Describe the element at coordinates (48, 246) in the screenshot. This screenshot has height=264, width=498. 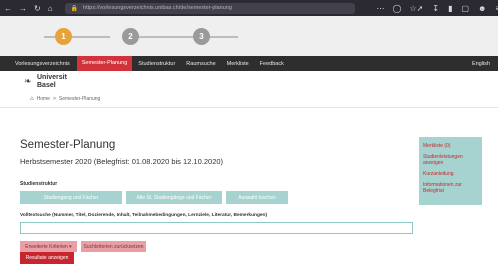
I see `advanced-criteria-button: Erweiterte Kriterien ▾` at that location.